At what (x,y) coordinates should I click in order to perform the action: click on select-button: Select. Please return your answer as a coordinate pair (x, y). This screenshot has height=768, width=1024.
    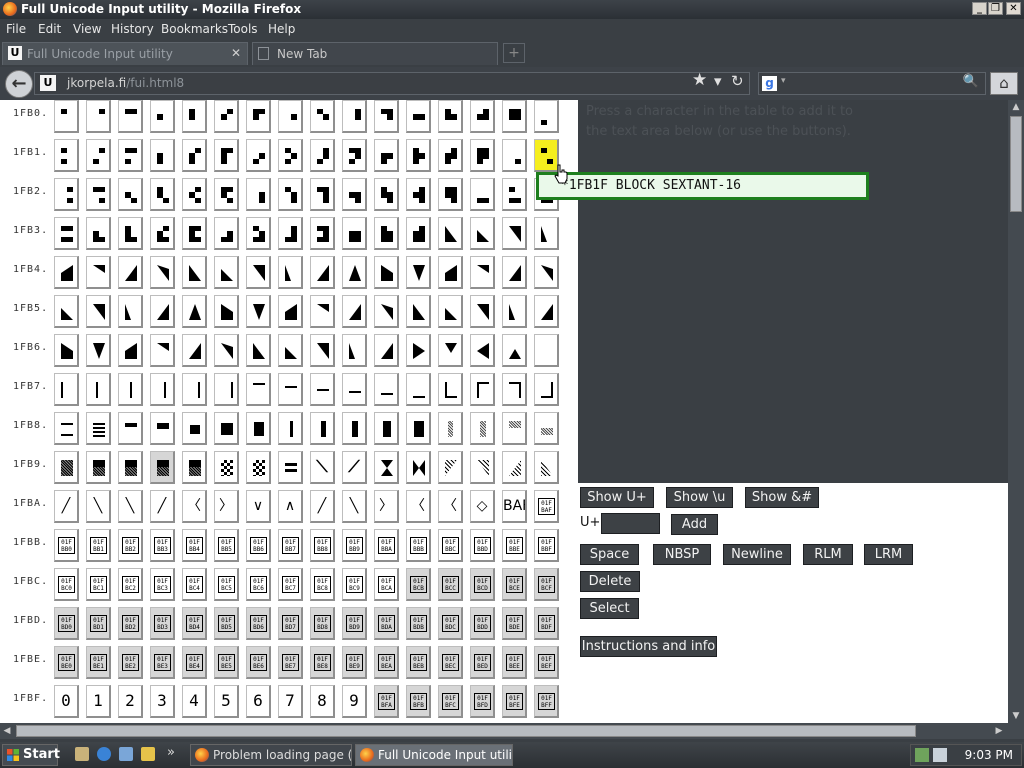
    Looking at the image, I should click on (609, 608).